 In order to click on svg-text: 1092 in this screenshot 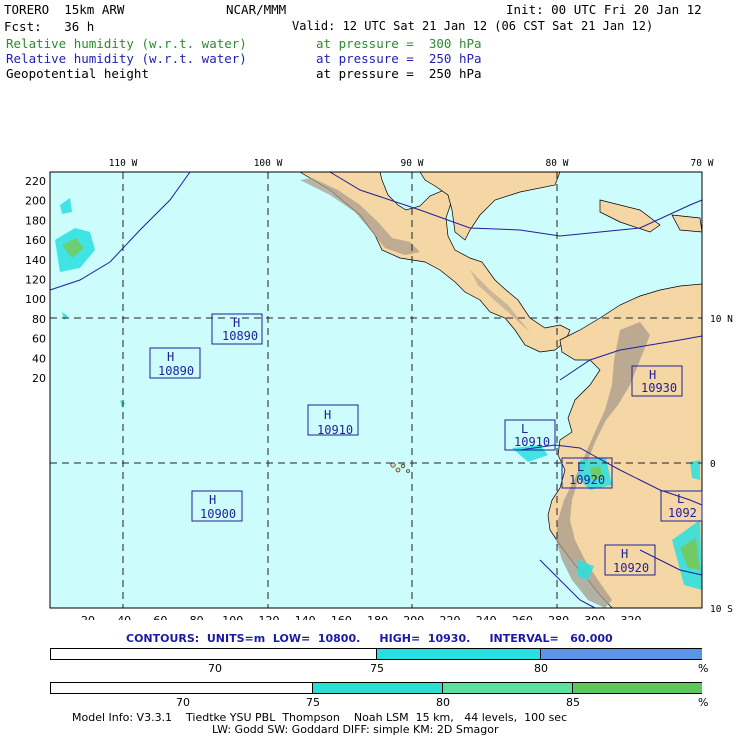, I will do `click(682, 513)`.